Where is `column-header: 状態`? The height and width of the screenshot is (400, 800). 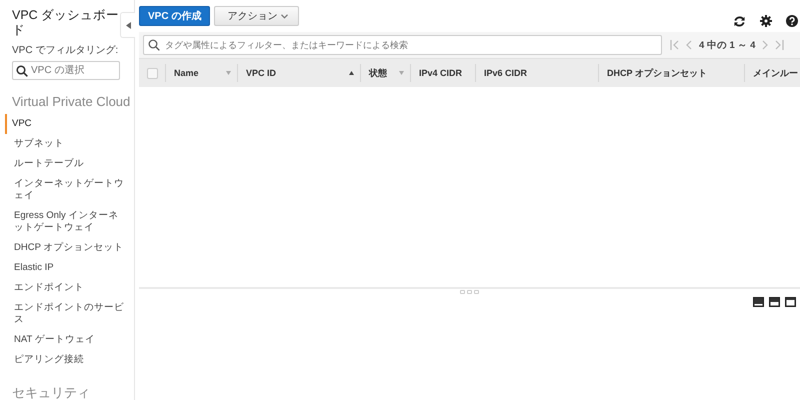 column-header: 状態 is located at coordinates (378, 73).